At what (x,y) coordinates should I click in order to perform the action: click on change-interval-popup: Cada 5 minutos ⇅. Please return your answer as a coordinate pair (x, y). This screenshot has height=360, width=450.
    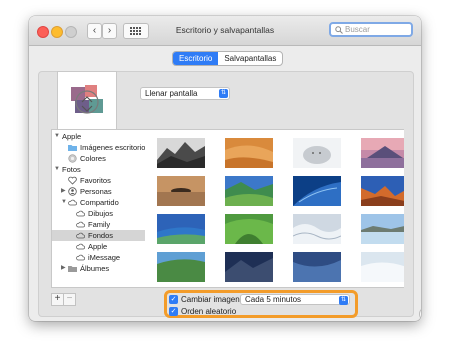
    Looking at the image, I should click on (295, 299).